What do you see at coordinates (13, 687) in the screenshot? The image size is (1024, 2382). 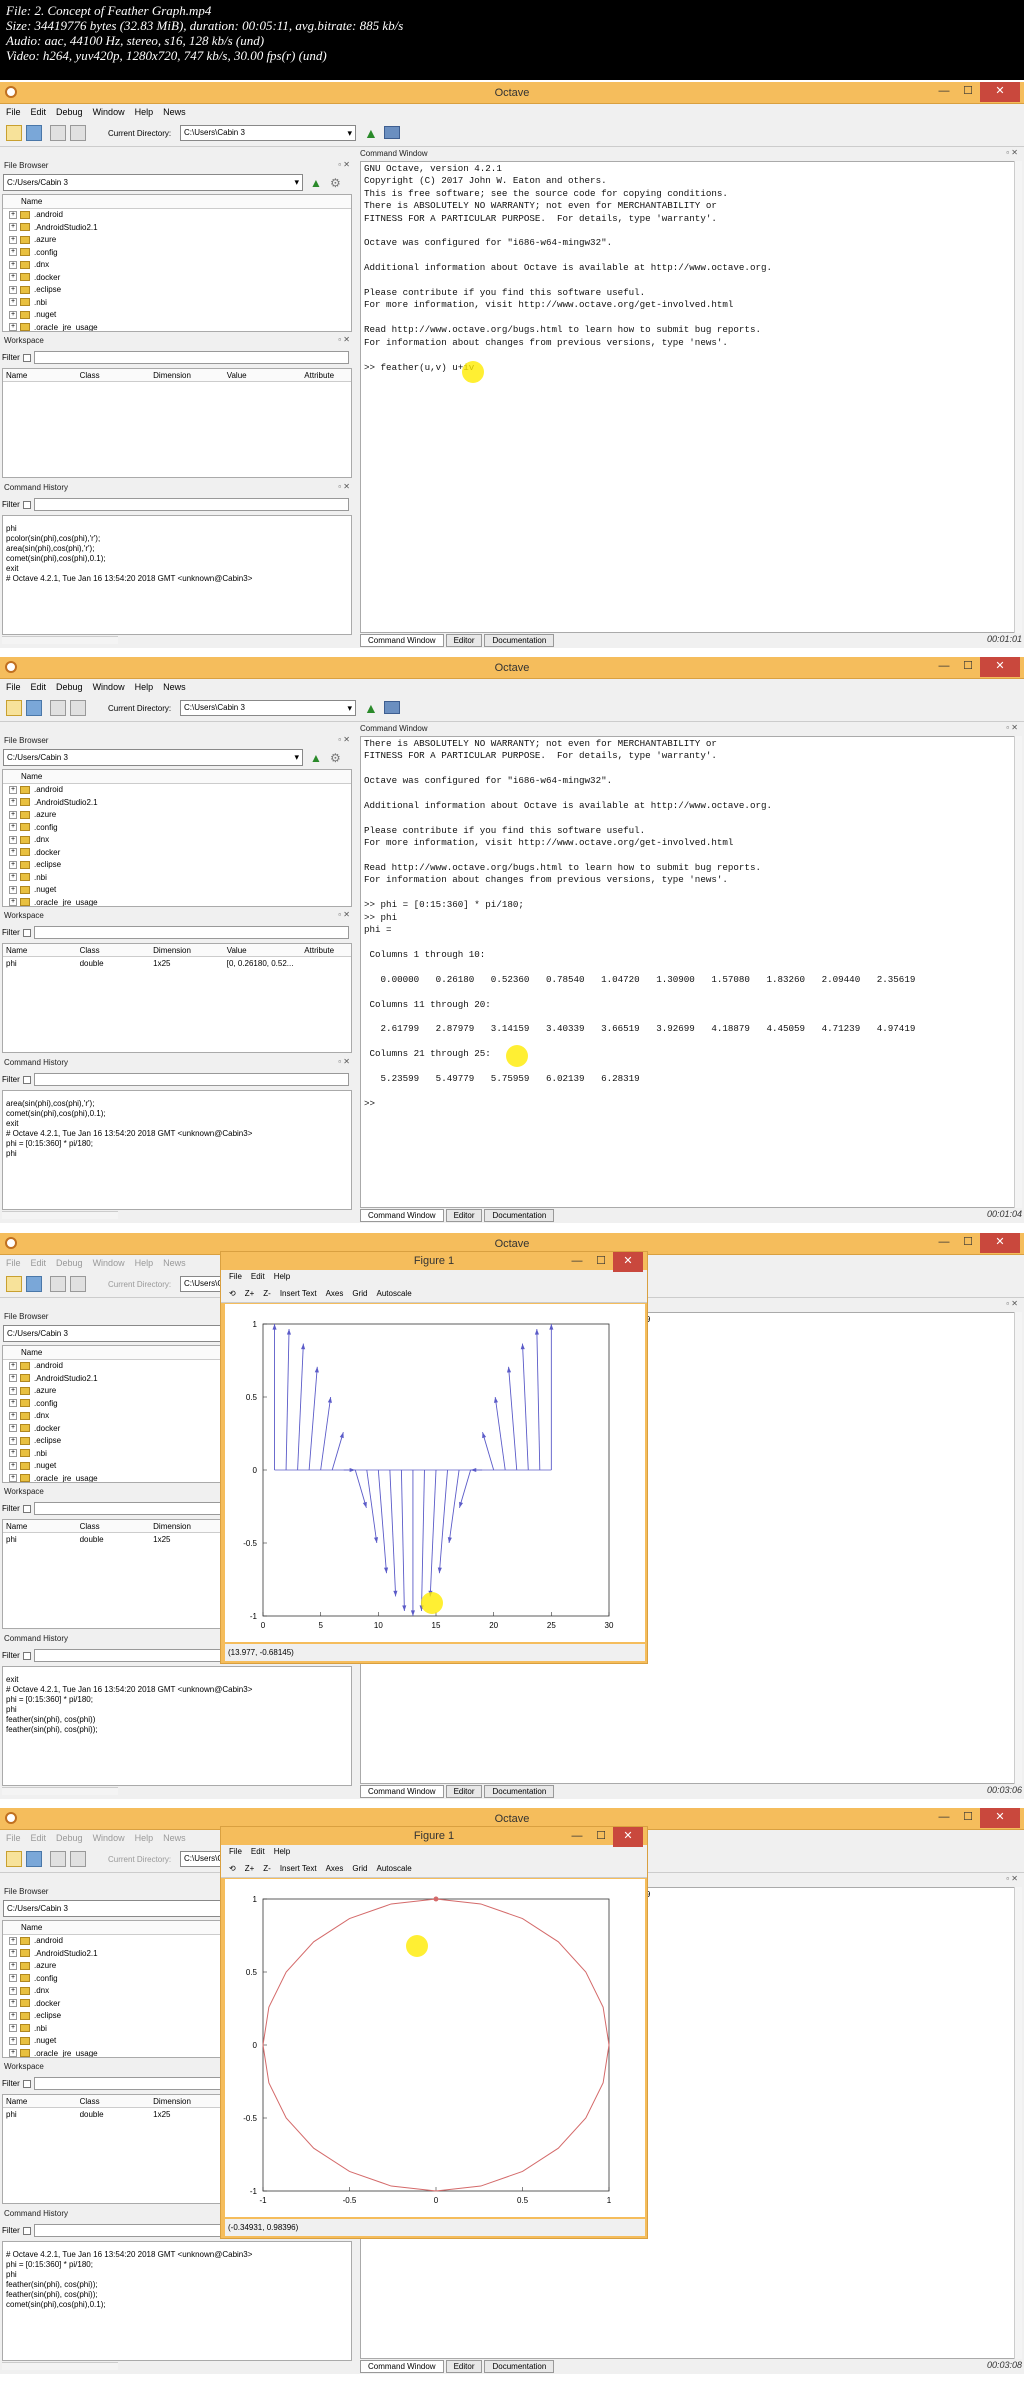 I see `menu-file: File` at bounding box center [13, 687].